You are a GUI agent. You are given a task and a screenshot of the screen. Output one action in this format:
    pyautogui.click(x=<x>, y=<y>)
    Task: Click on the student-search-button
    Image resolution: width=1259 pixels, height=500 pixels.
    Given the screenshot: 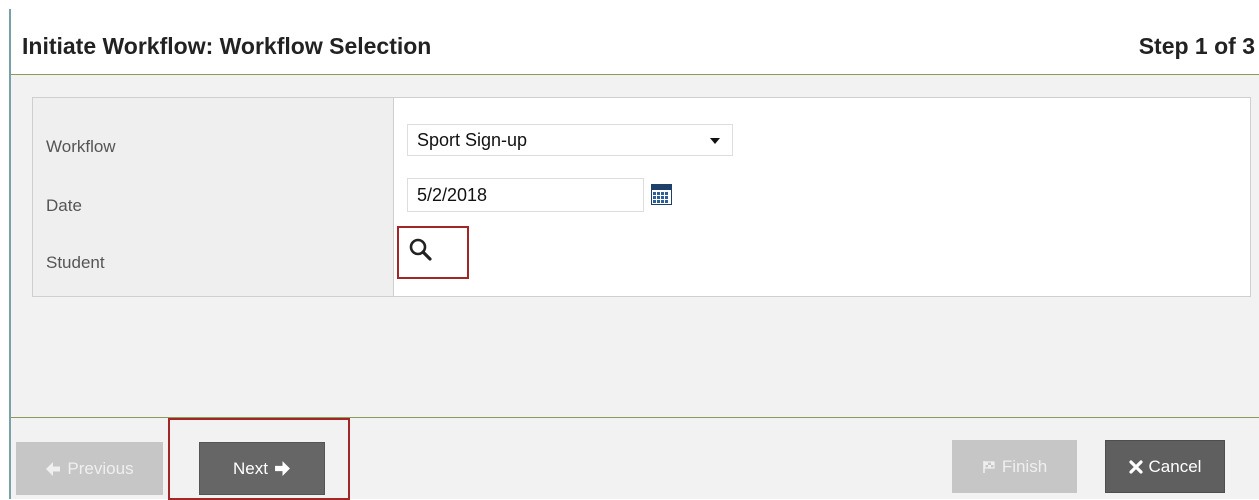 What is the action you would take?
    pyautogui.click(x=421, y=250)
    